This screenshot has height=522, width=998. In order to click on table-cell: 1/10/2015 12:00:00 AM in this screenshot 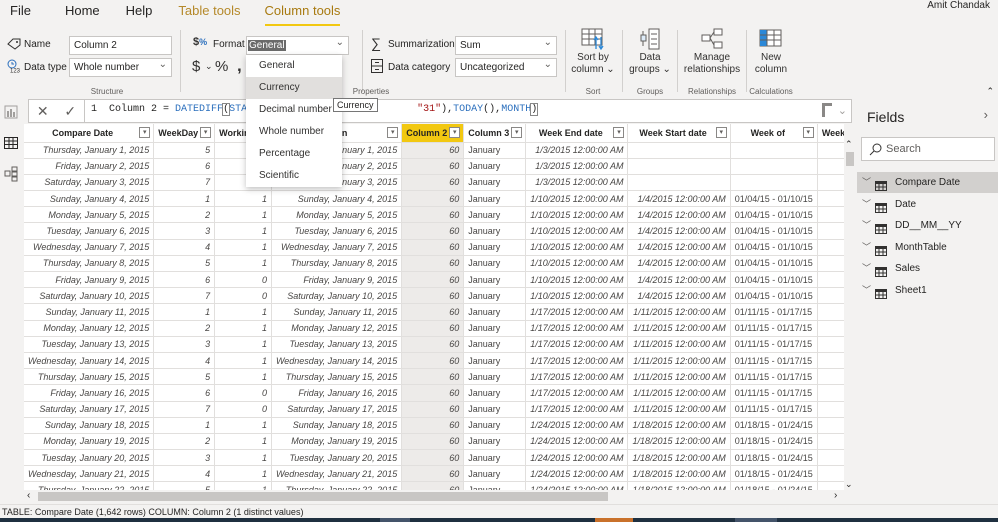, I will do `click(577, 215)`.